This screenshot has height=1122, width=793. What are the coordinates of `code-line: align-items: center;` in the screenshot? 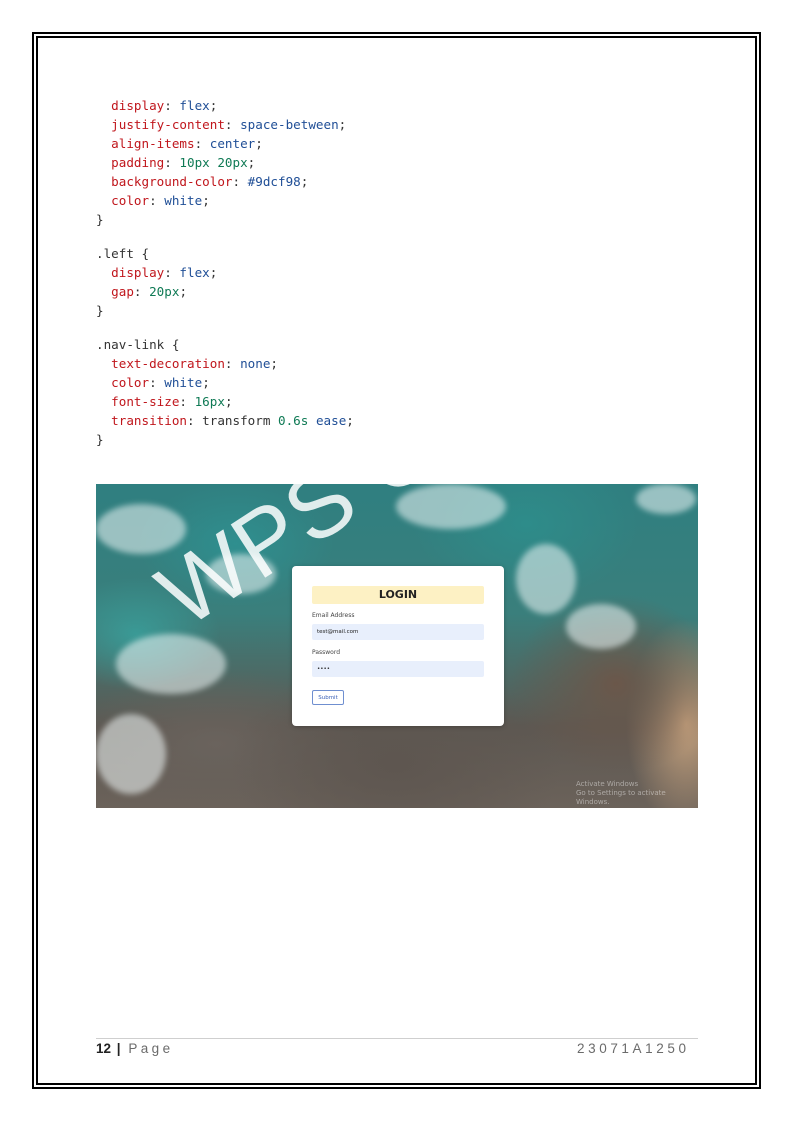 It's located at (187, 143).